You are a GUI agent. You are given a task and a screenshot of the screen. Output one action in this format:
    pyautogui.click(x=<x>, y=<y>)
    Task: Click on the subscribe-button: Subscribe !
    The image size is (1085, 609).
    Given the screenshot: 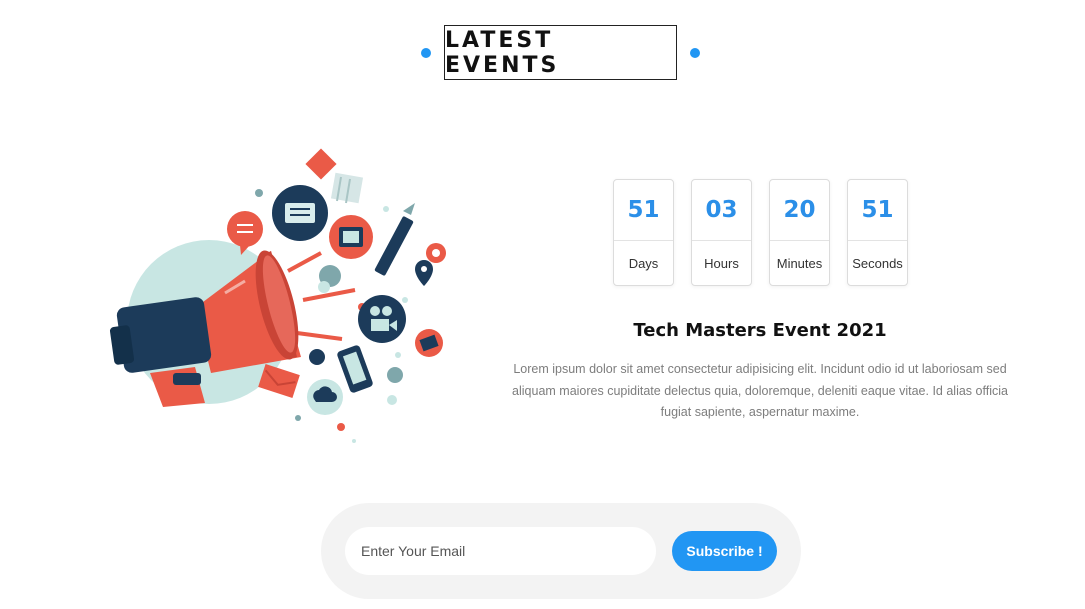 What is the action you would take?
    pyautogui.click(x=724, y=551)
    